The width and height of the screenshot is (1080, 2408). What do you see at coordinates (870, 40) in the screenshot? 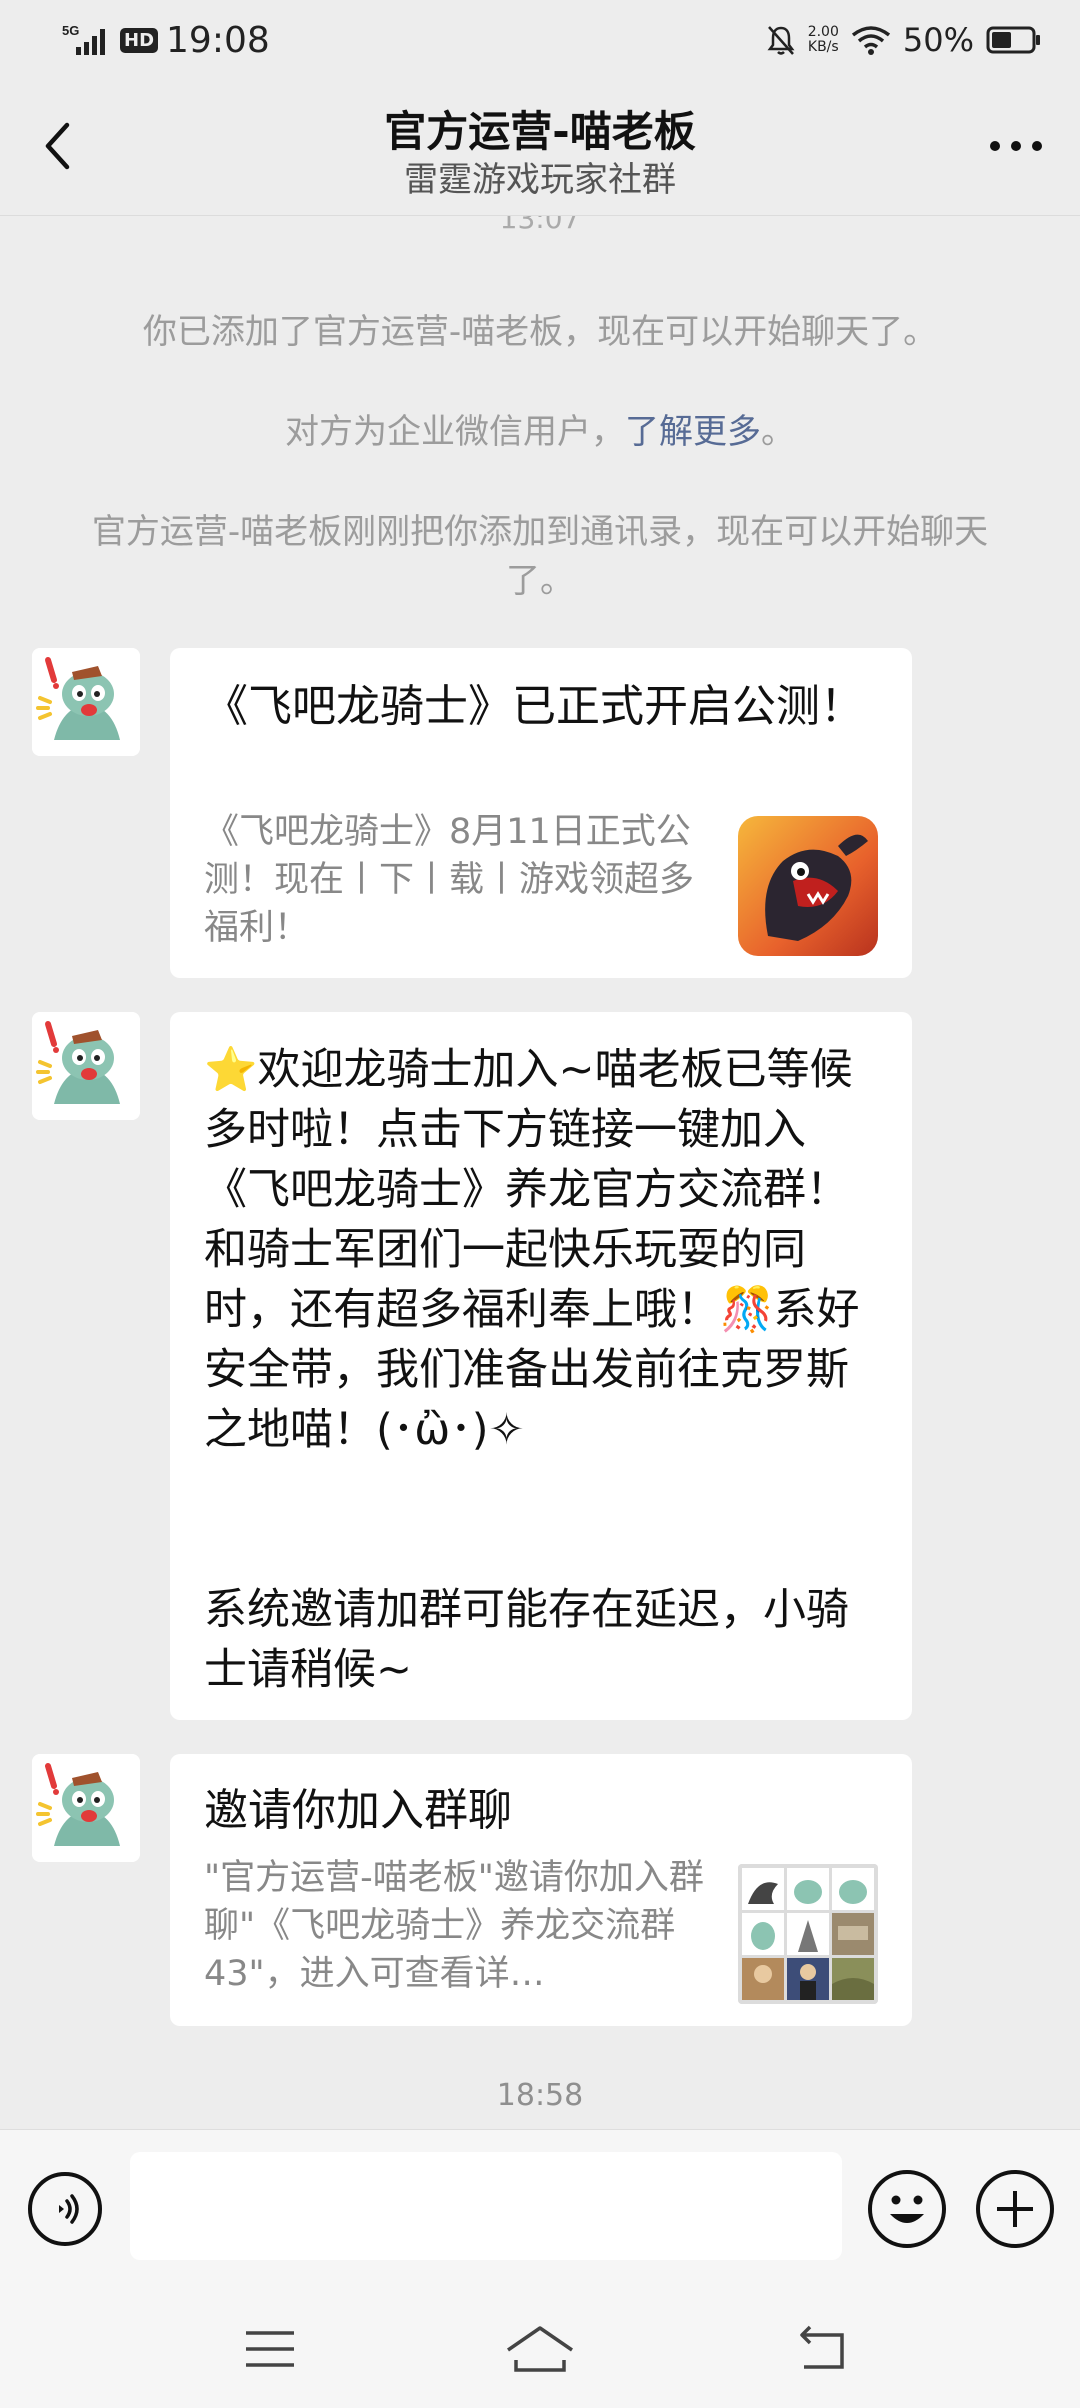
I see `wifi-icon` at bounding box center [870, 40].